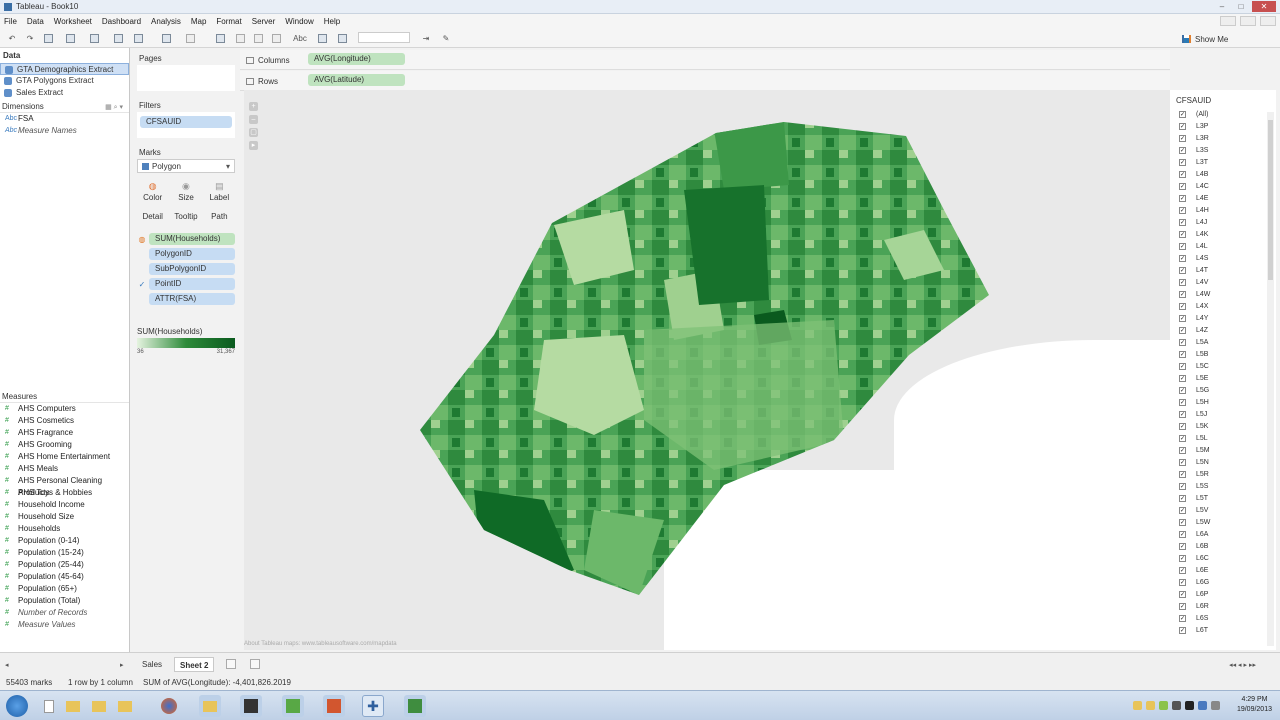 The image size is (1280, 720). I want to click on menu-dashboard: Dashboard, so click(121, 21).